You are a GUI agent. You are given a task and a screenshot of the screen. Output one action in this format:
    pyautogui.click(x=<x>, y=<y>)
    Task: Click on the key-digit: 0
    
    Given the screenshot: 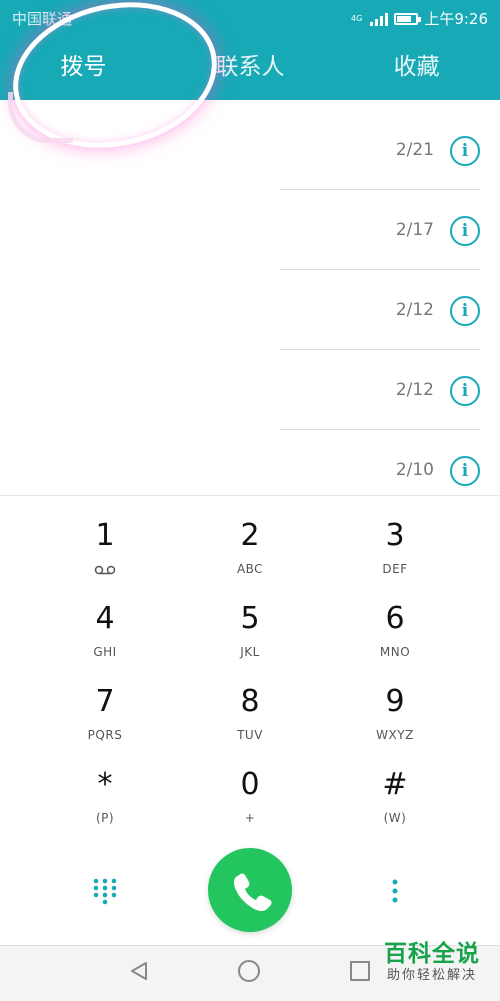 What is the action you would take?
    pyautogui.click(x=250, y=784)
    